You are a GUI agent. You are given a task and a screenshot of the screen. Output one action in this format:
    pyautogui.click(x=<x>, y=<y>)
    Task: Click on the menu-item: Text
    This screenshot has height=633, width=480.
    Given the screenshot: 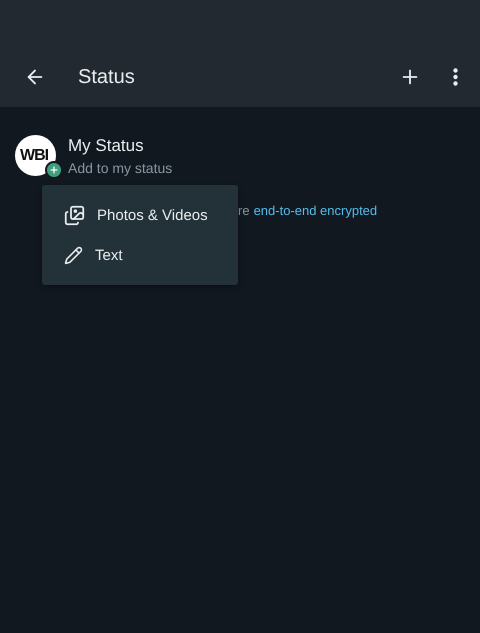 What is the action you would take?
    pyautogui.click(x=140, y=255)
    